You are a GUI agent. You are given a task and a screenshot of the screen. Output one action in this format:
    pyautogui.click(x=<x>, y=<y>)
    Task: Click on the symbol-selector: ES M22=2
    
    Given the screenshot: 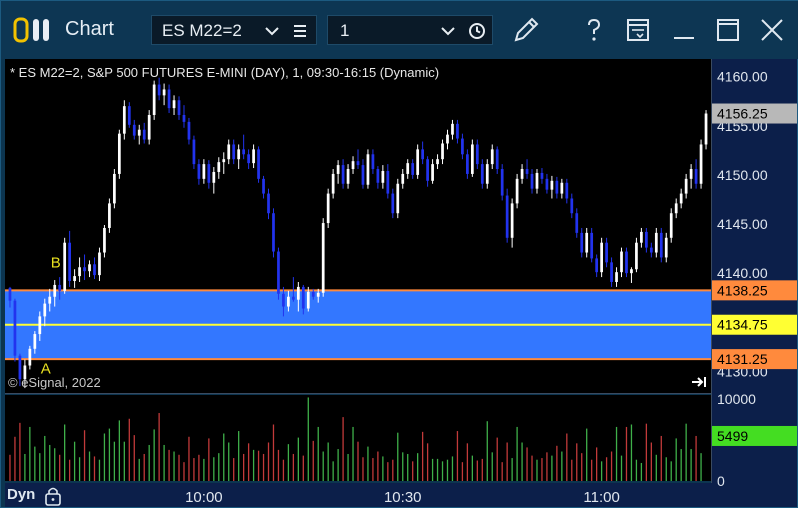 What is the action you would take?
    pyautogui.click(x=234, y=30)
    